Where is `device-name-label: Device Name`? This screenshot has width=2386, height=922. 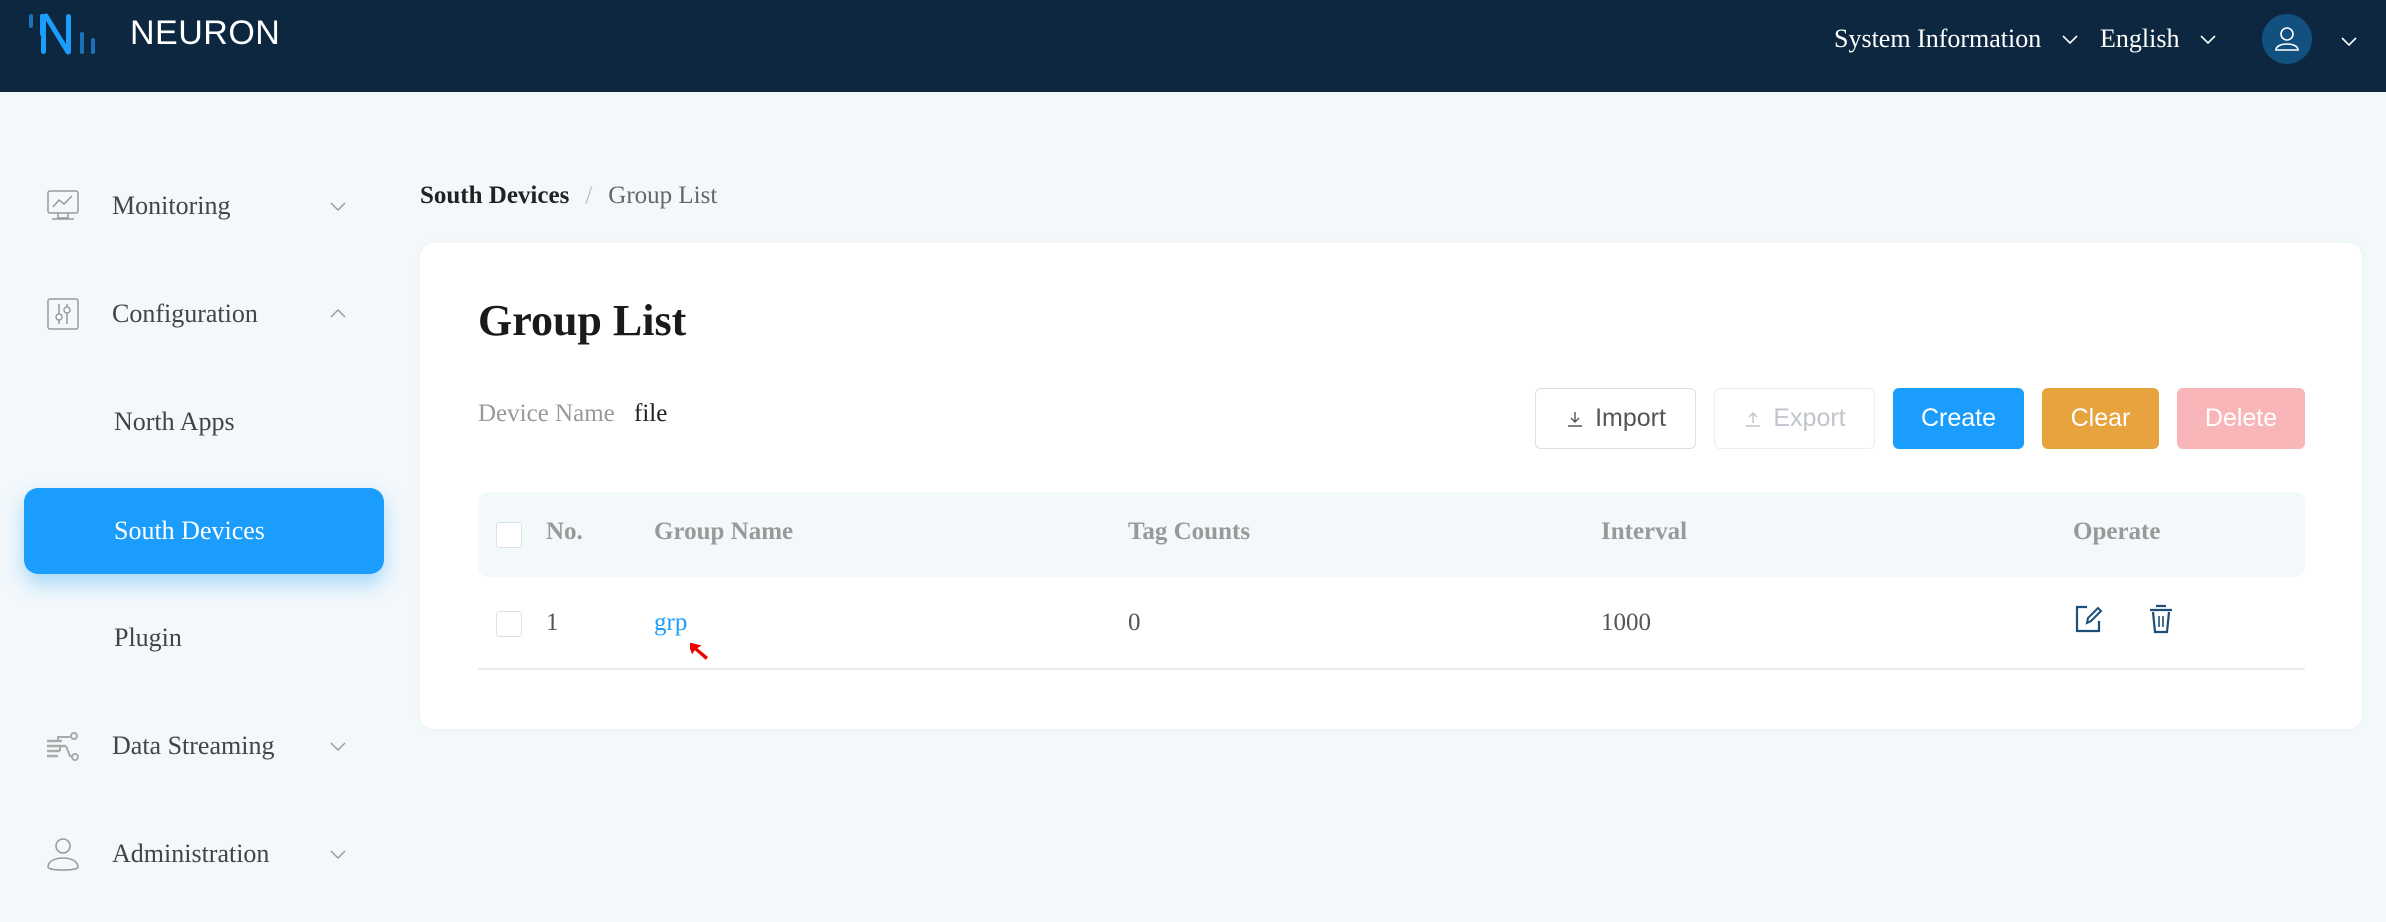 device-name-label: Device Name is located at coordinates (546, 413).